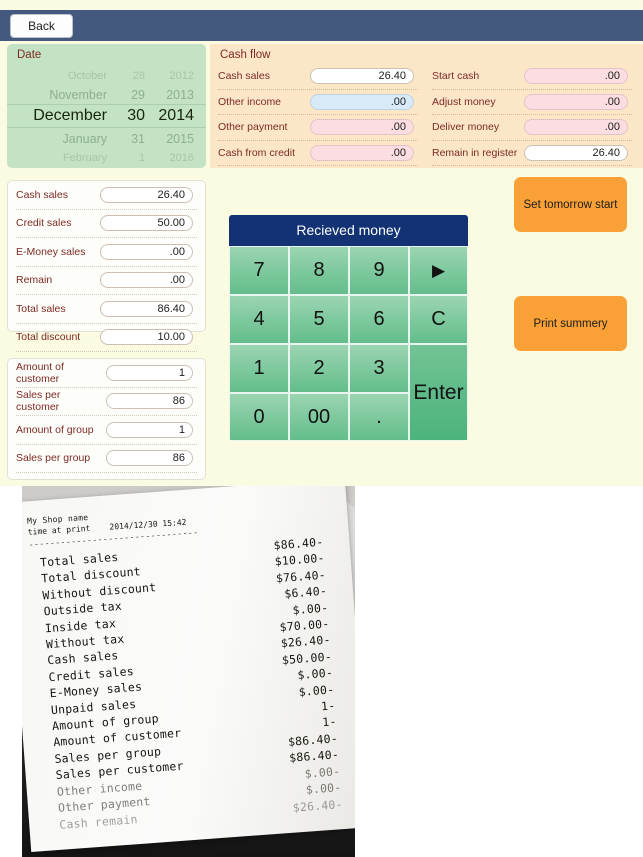 This screenshot has width=643, height=857. What do you see at coordinates (41, 26) in the screenshot?
I see `back-button: Back` at bounding box center [41, 26].